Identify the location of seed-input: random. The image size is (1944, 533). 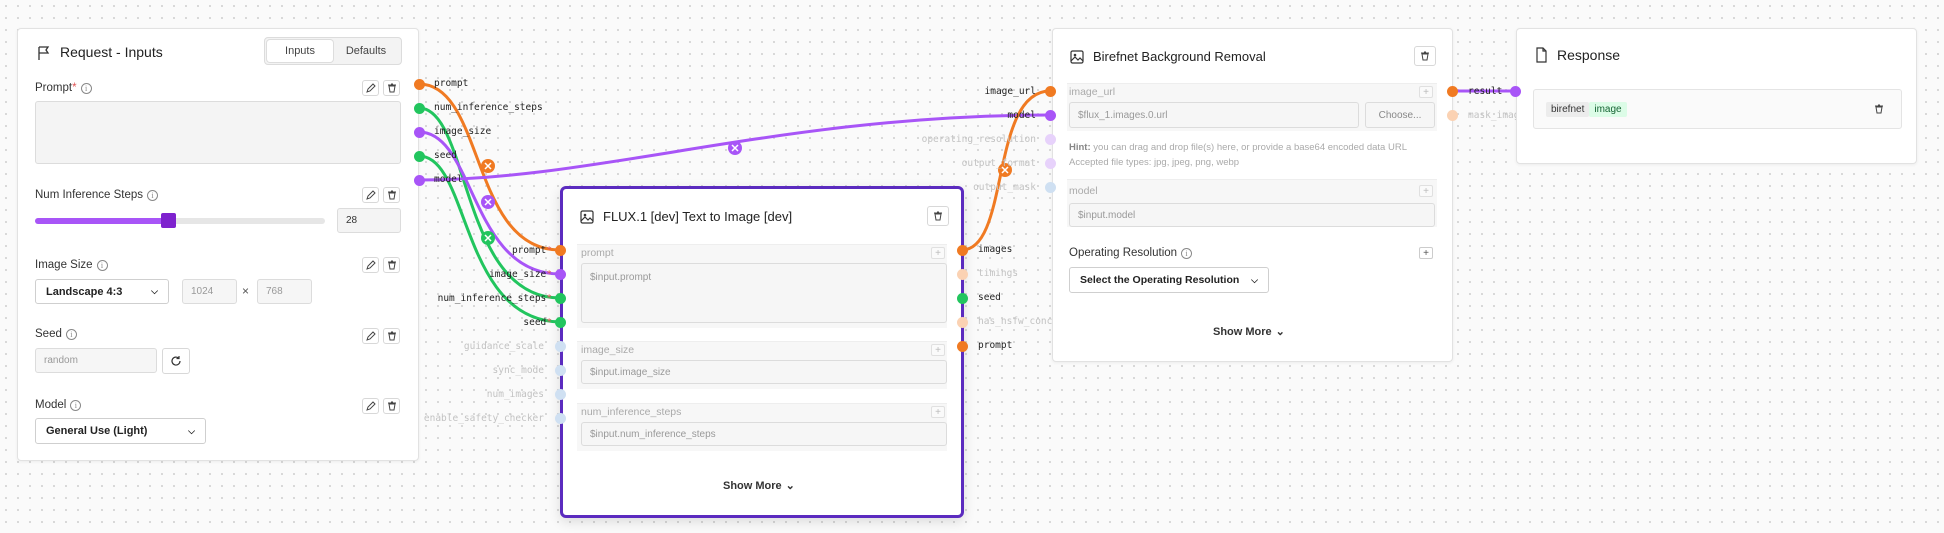
(96, 360).